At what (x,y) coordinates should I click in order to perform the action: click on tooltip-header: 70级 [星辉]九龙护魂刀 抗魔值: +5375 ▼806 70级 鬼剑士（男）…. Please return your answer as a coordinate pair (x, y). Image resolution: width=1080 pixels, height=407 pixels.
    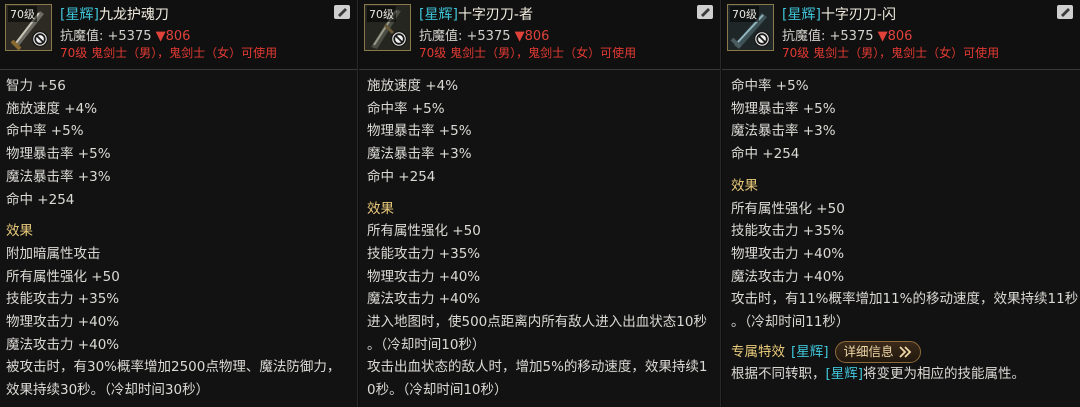
    Looking at the image, I should click on (178, 35).